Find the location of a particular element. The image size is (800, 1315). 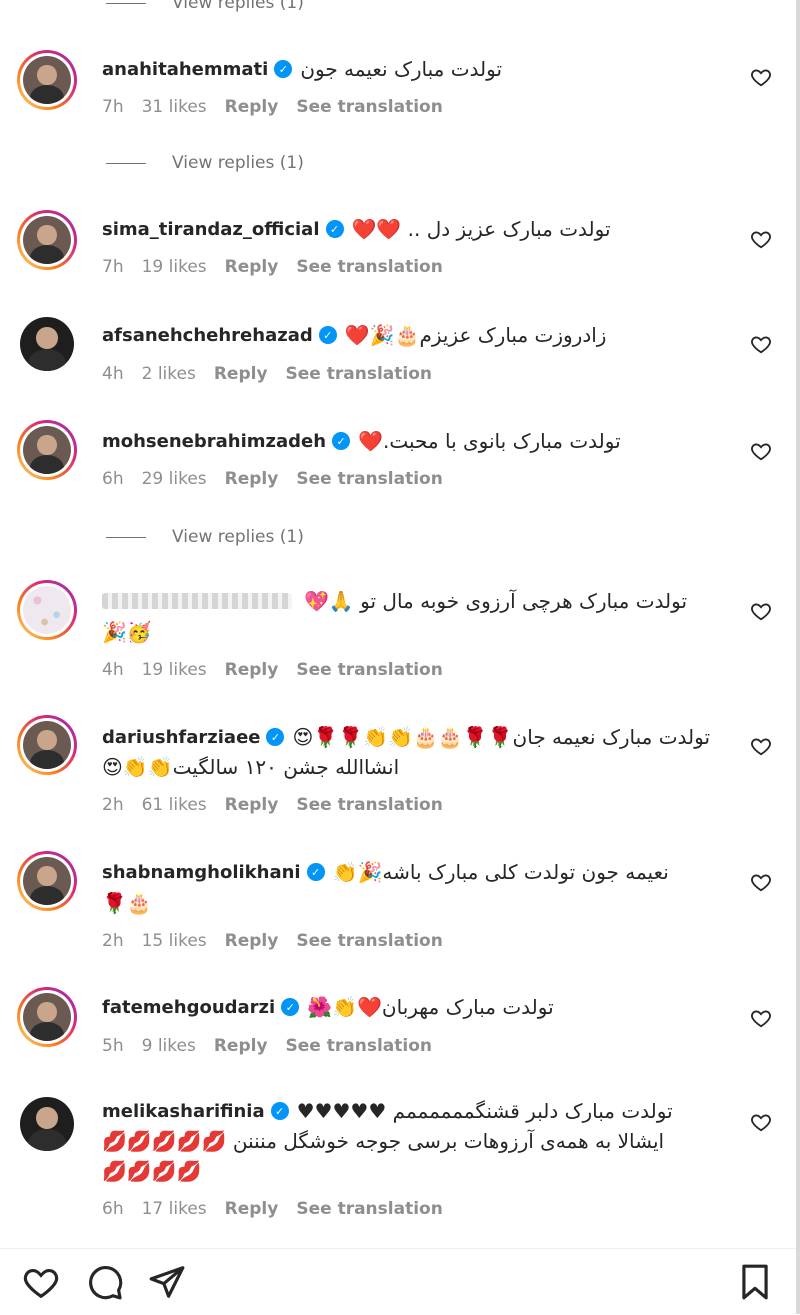

comment-text: تولدت مبارک نعیمه جون is located at coordinates (401, 69).